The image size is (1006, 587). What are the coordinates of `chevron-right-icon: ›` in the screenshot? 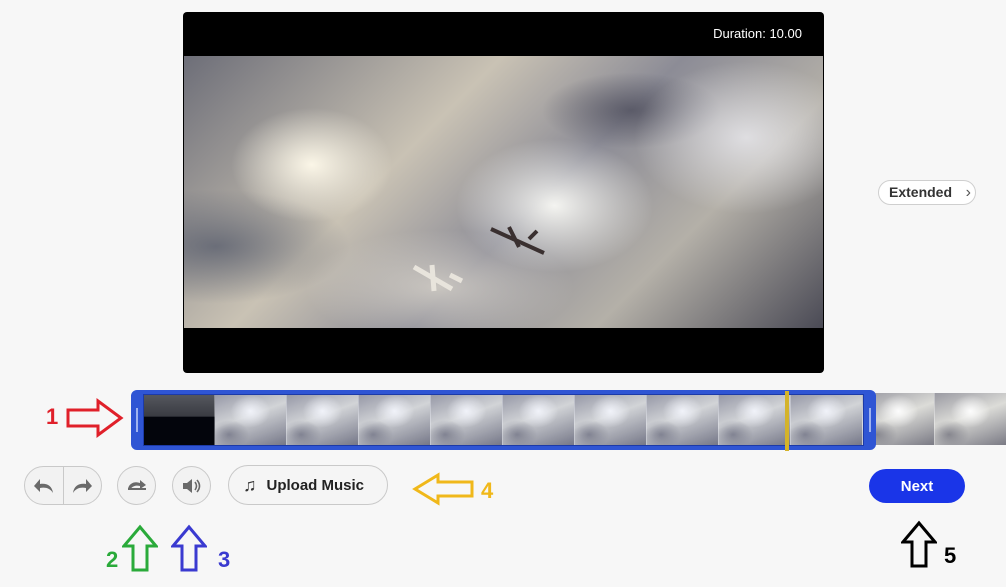 It's located at (968, 192).